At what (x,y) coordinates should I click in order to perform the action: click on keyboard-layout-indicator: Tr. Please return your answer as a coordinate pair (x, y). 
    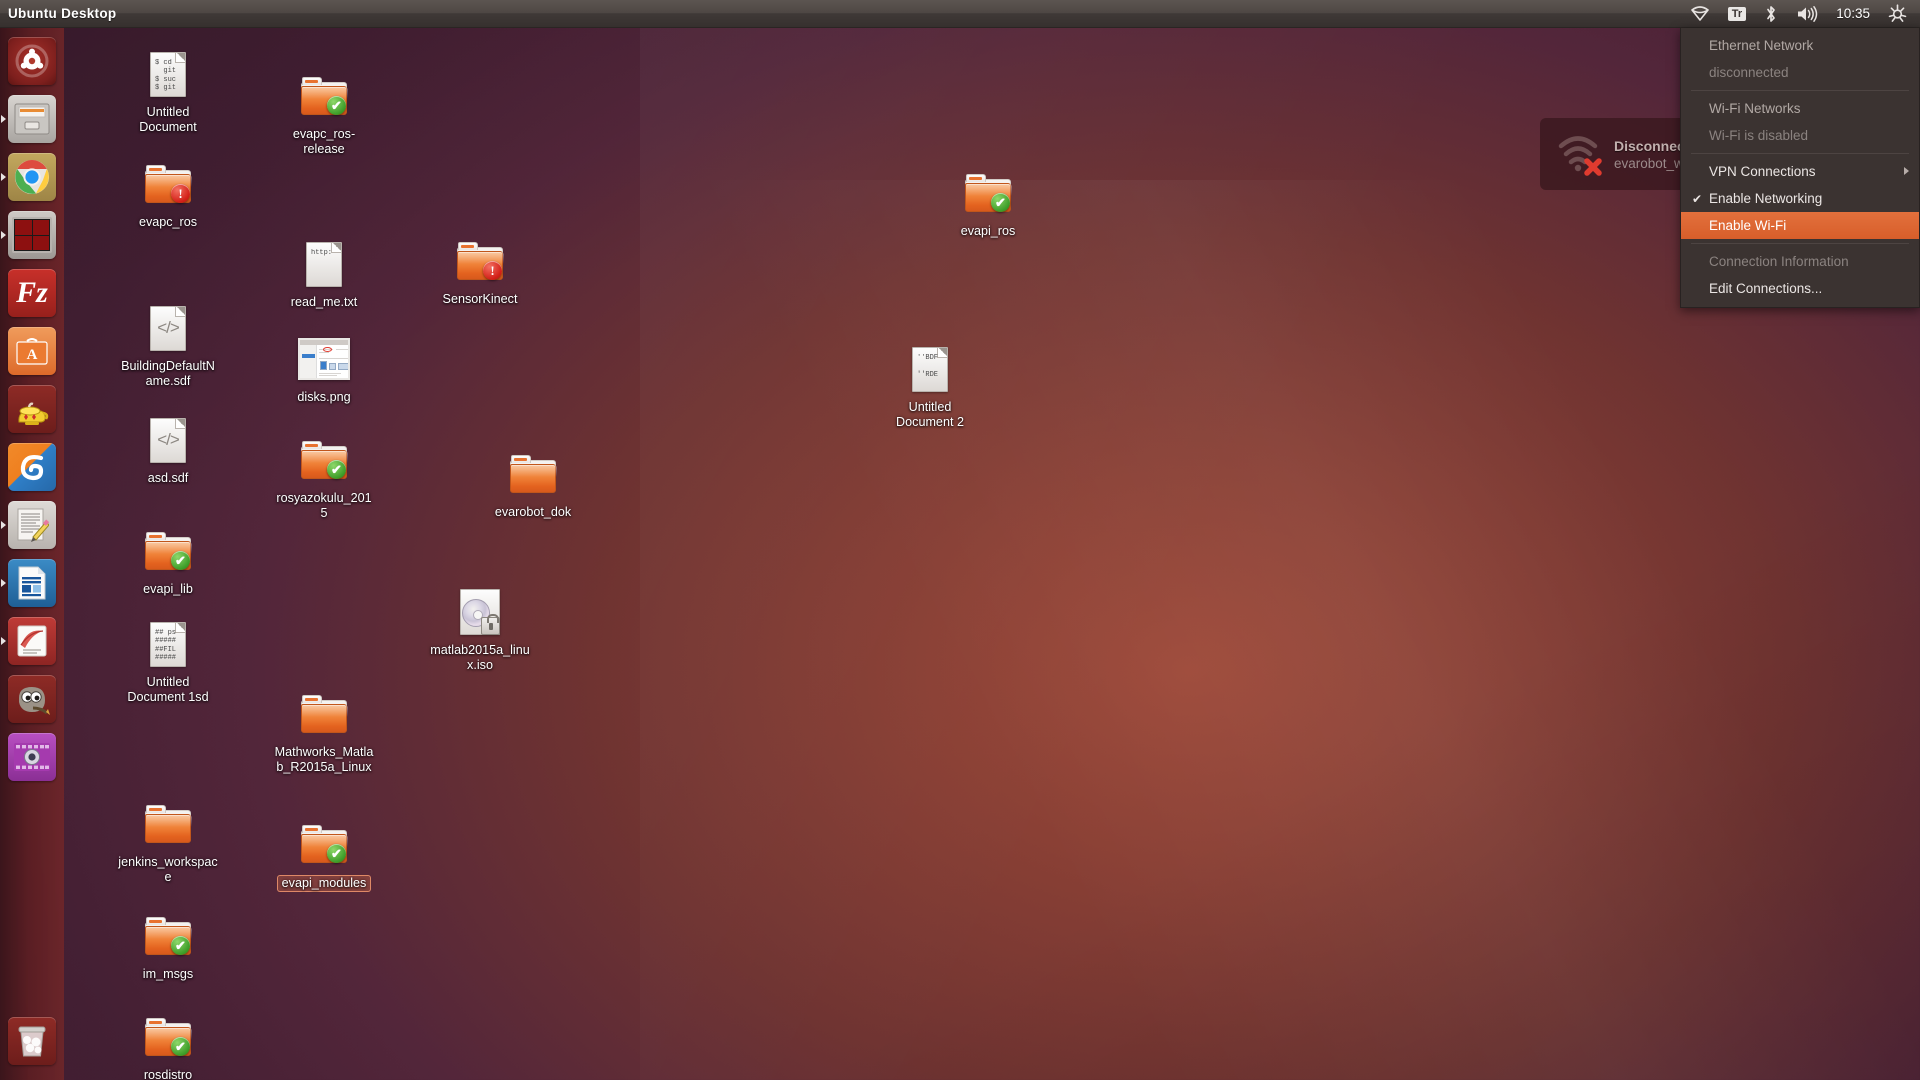
    Looking at the image, I should click on (1737, 14).